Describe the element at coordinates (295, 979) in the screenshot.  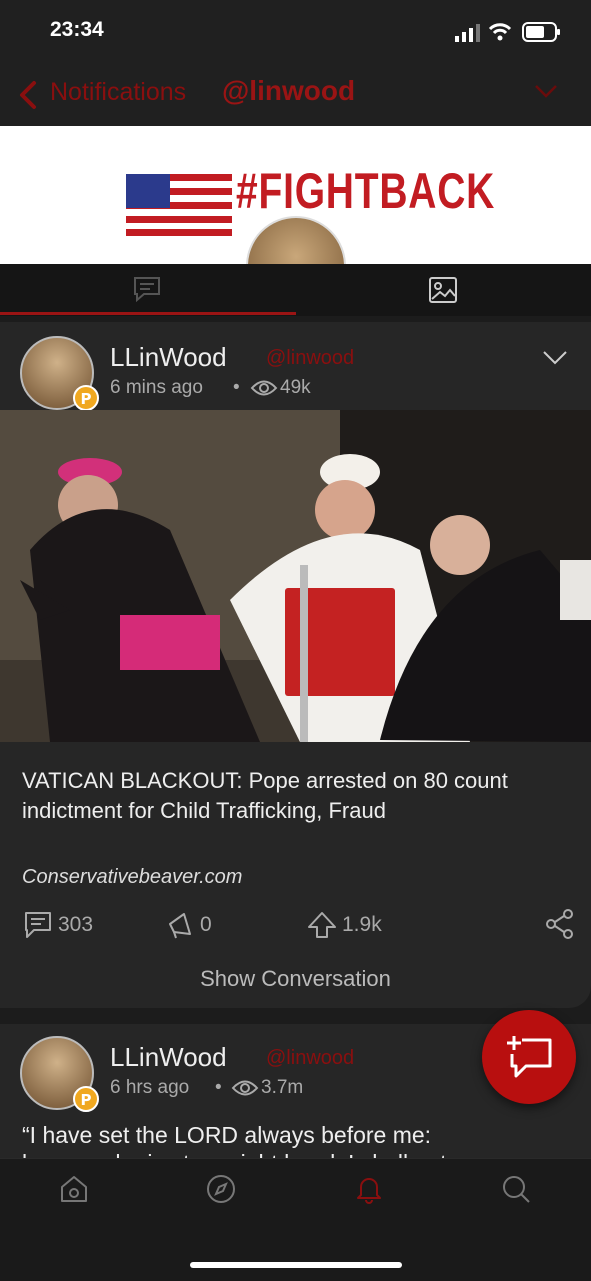
I see `show-conversation-button: Show Conversation` at that location.